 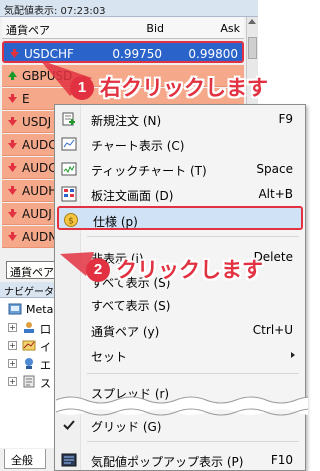 What do you see at coordinates (184, 88) in the screenshot?
I see `step-1-instruction: 右クリックします` at bounding box center [184, 88].